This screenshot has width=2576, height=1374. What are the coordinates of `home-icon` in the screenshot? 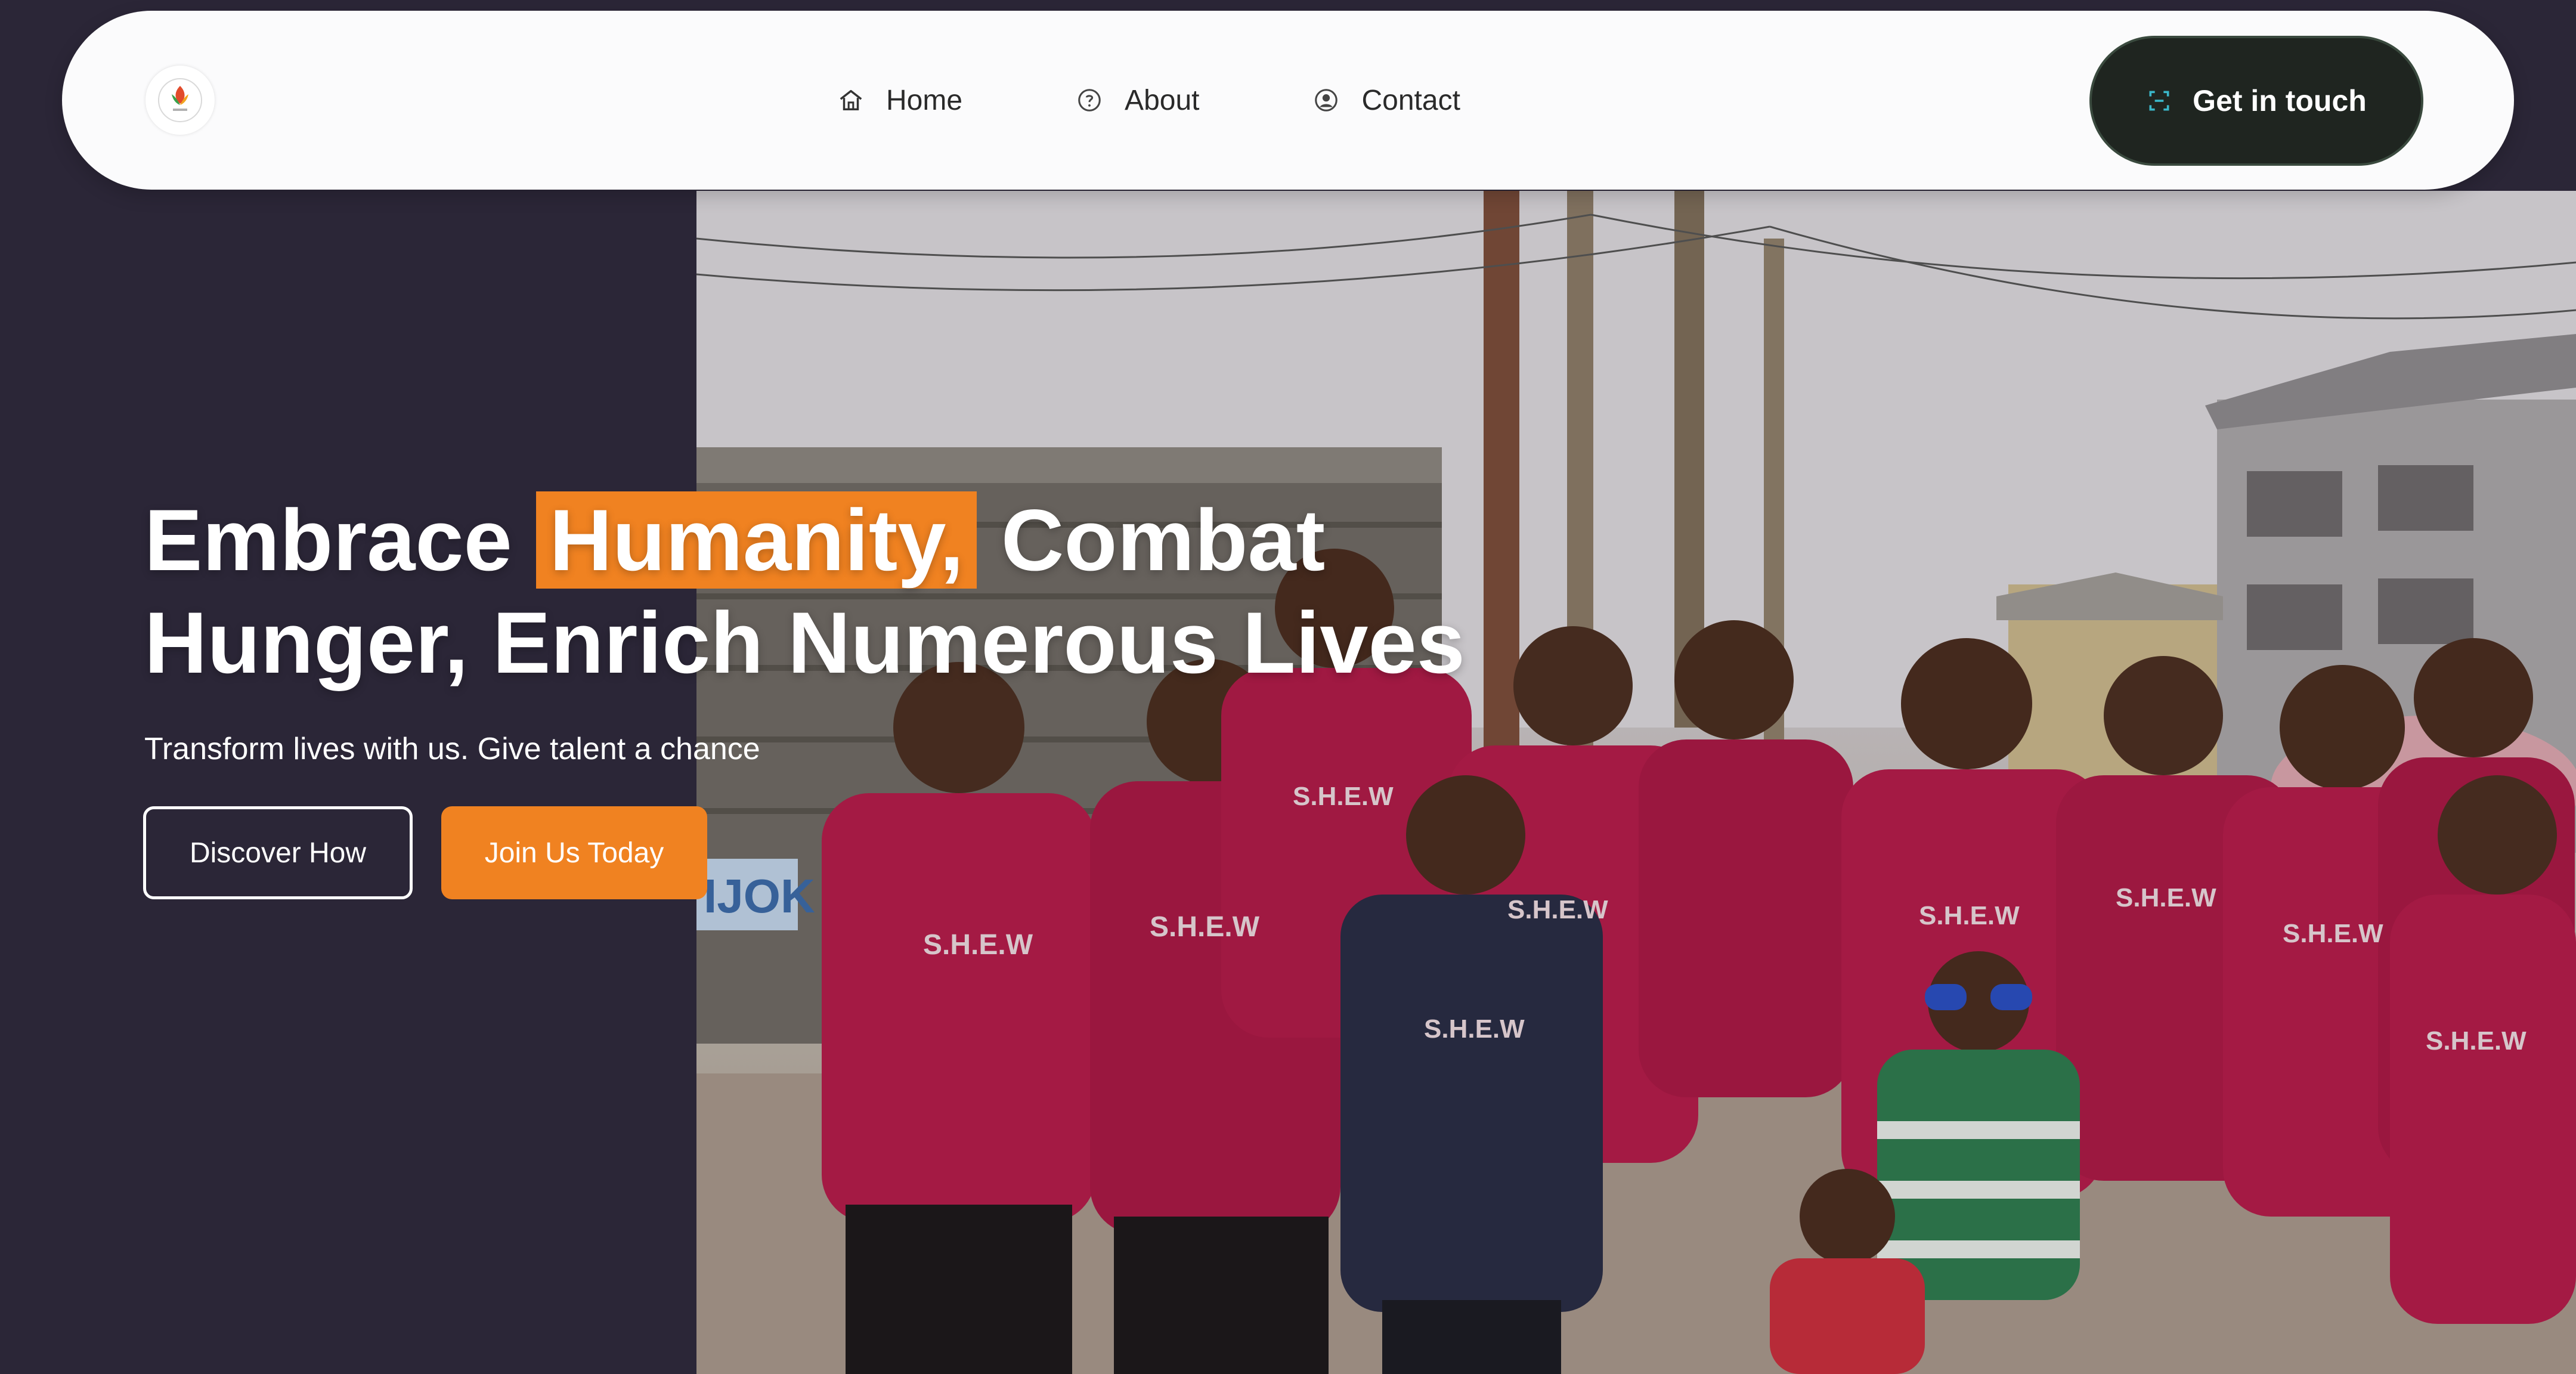 It's located at (851, 100).